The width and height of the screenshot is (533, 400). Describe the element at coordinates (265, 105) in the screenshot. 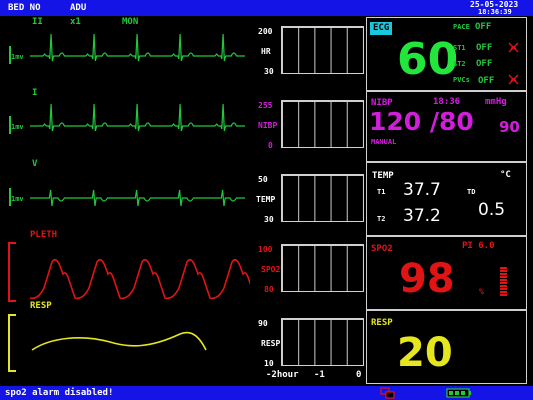

I see `trend-scale-top: 255` at that location.